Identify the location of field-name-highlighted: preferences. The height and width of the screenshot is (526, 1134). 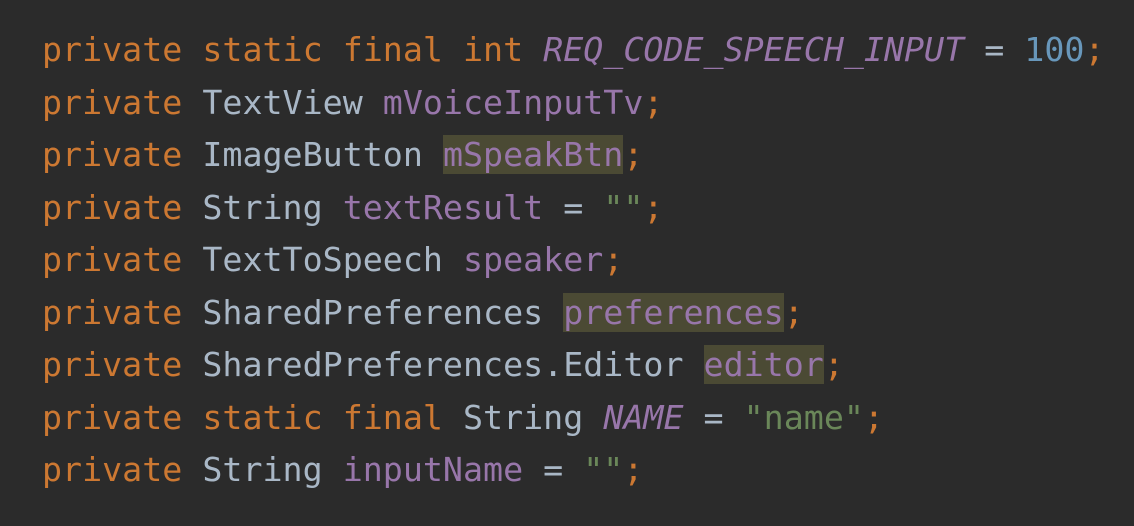
(673, 312).